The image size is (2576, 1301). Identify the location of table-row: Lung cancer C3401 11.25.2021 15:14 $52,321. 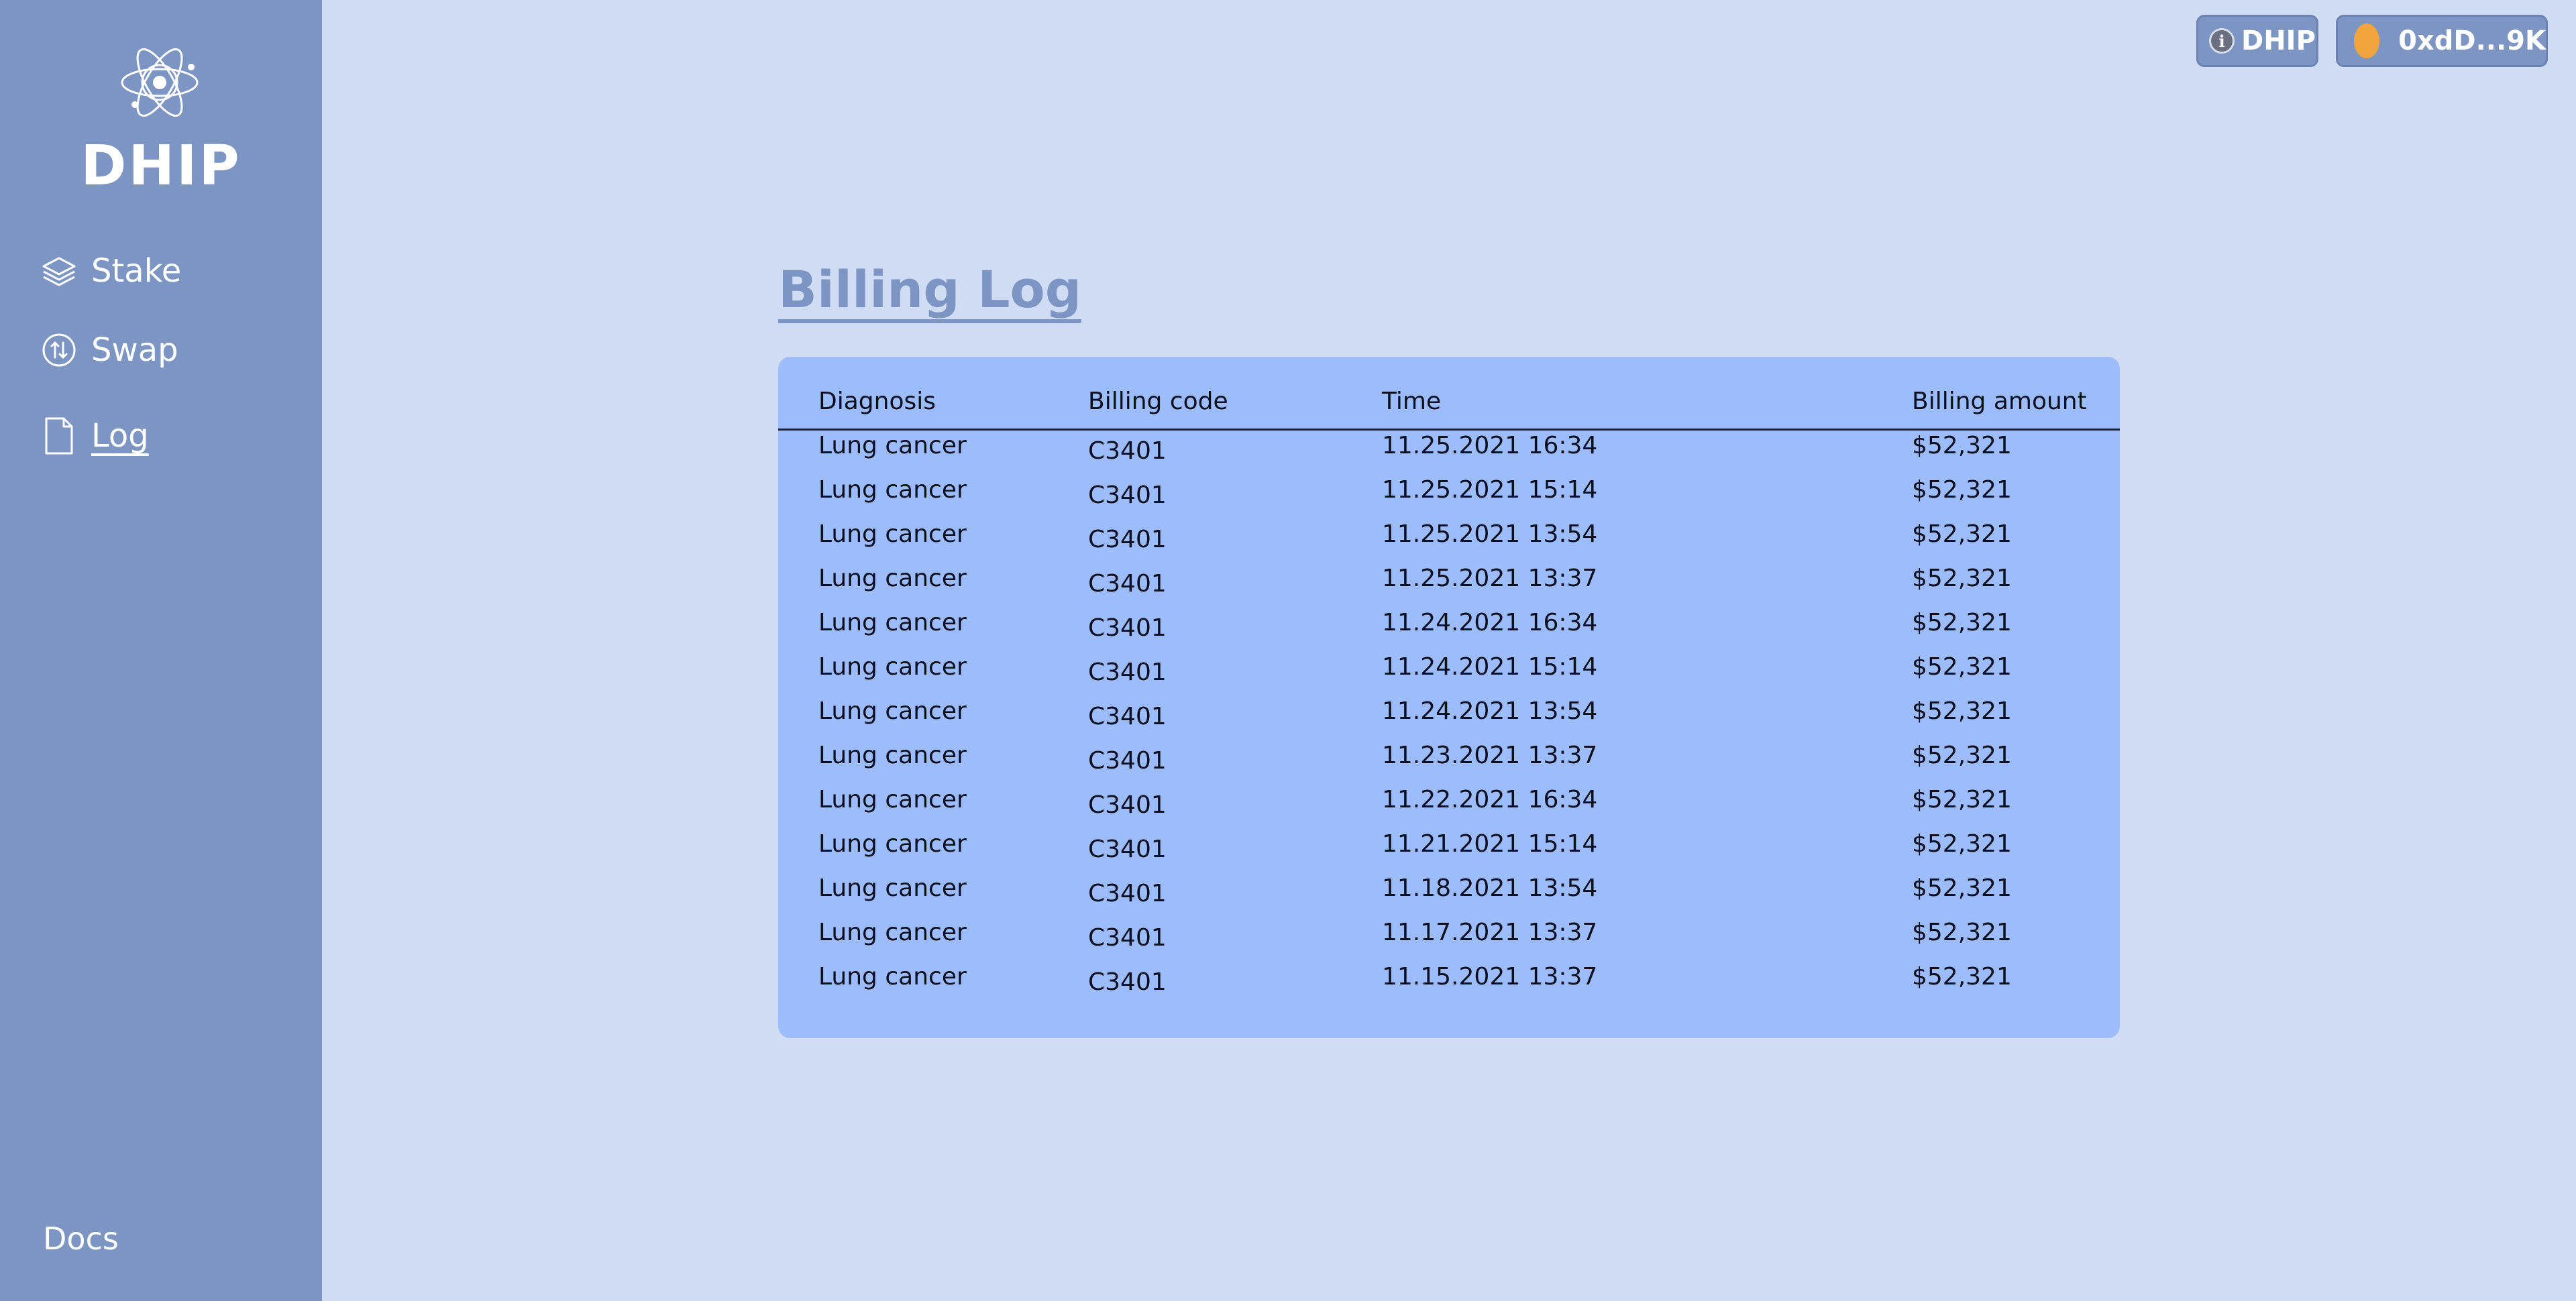
(1449, 498).